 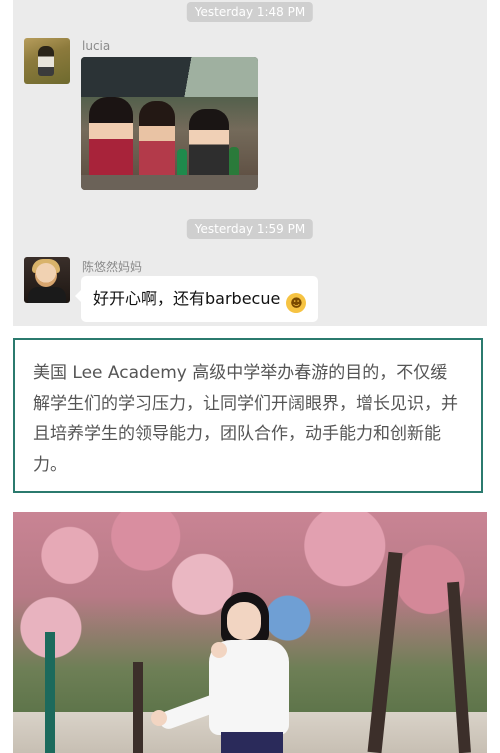 I want to click on shared-photo, so click(x=169, y=123).